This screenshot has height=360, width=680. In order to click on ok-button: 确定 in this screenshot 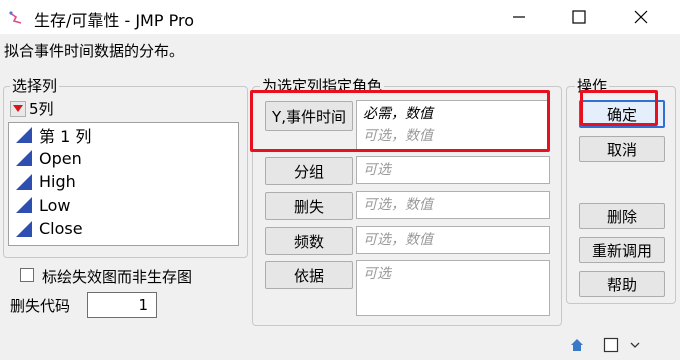, I will do `click(622, 114)`.